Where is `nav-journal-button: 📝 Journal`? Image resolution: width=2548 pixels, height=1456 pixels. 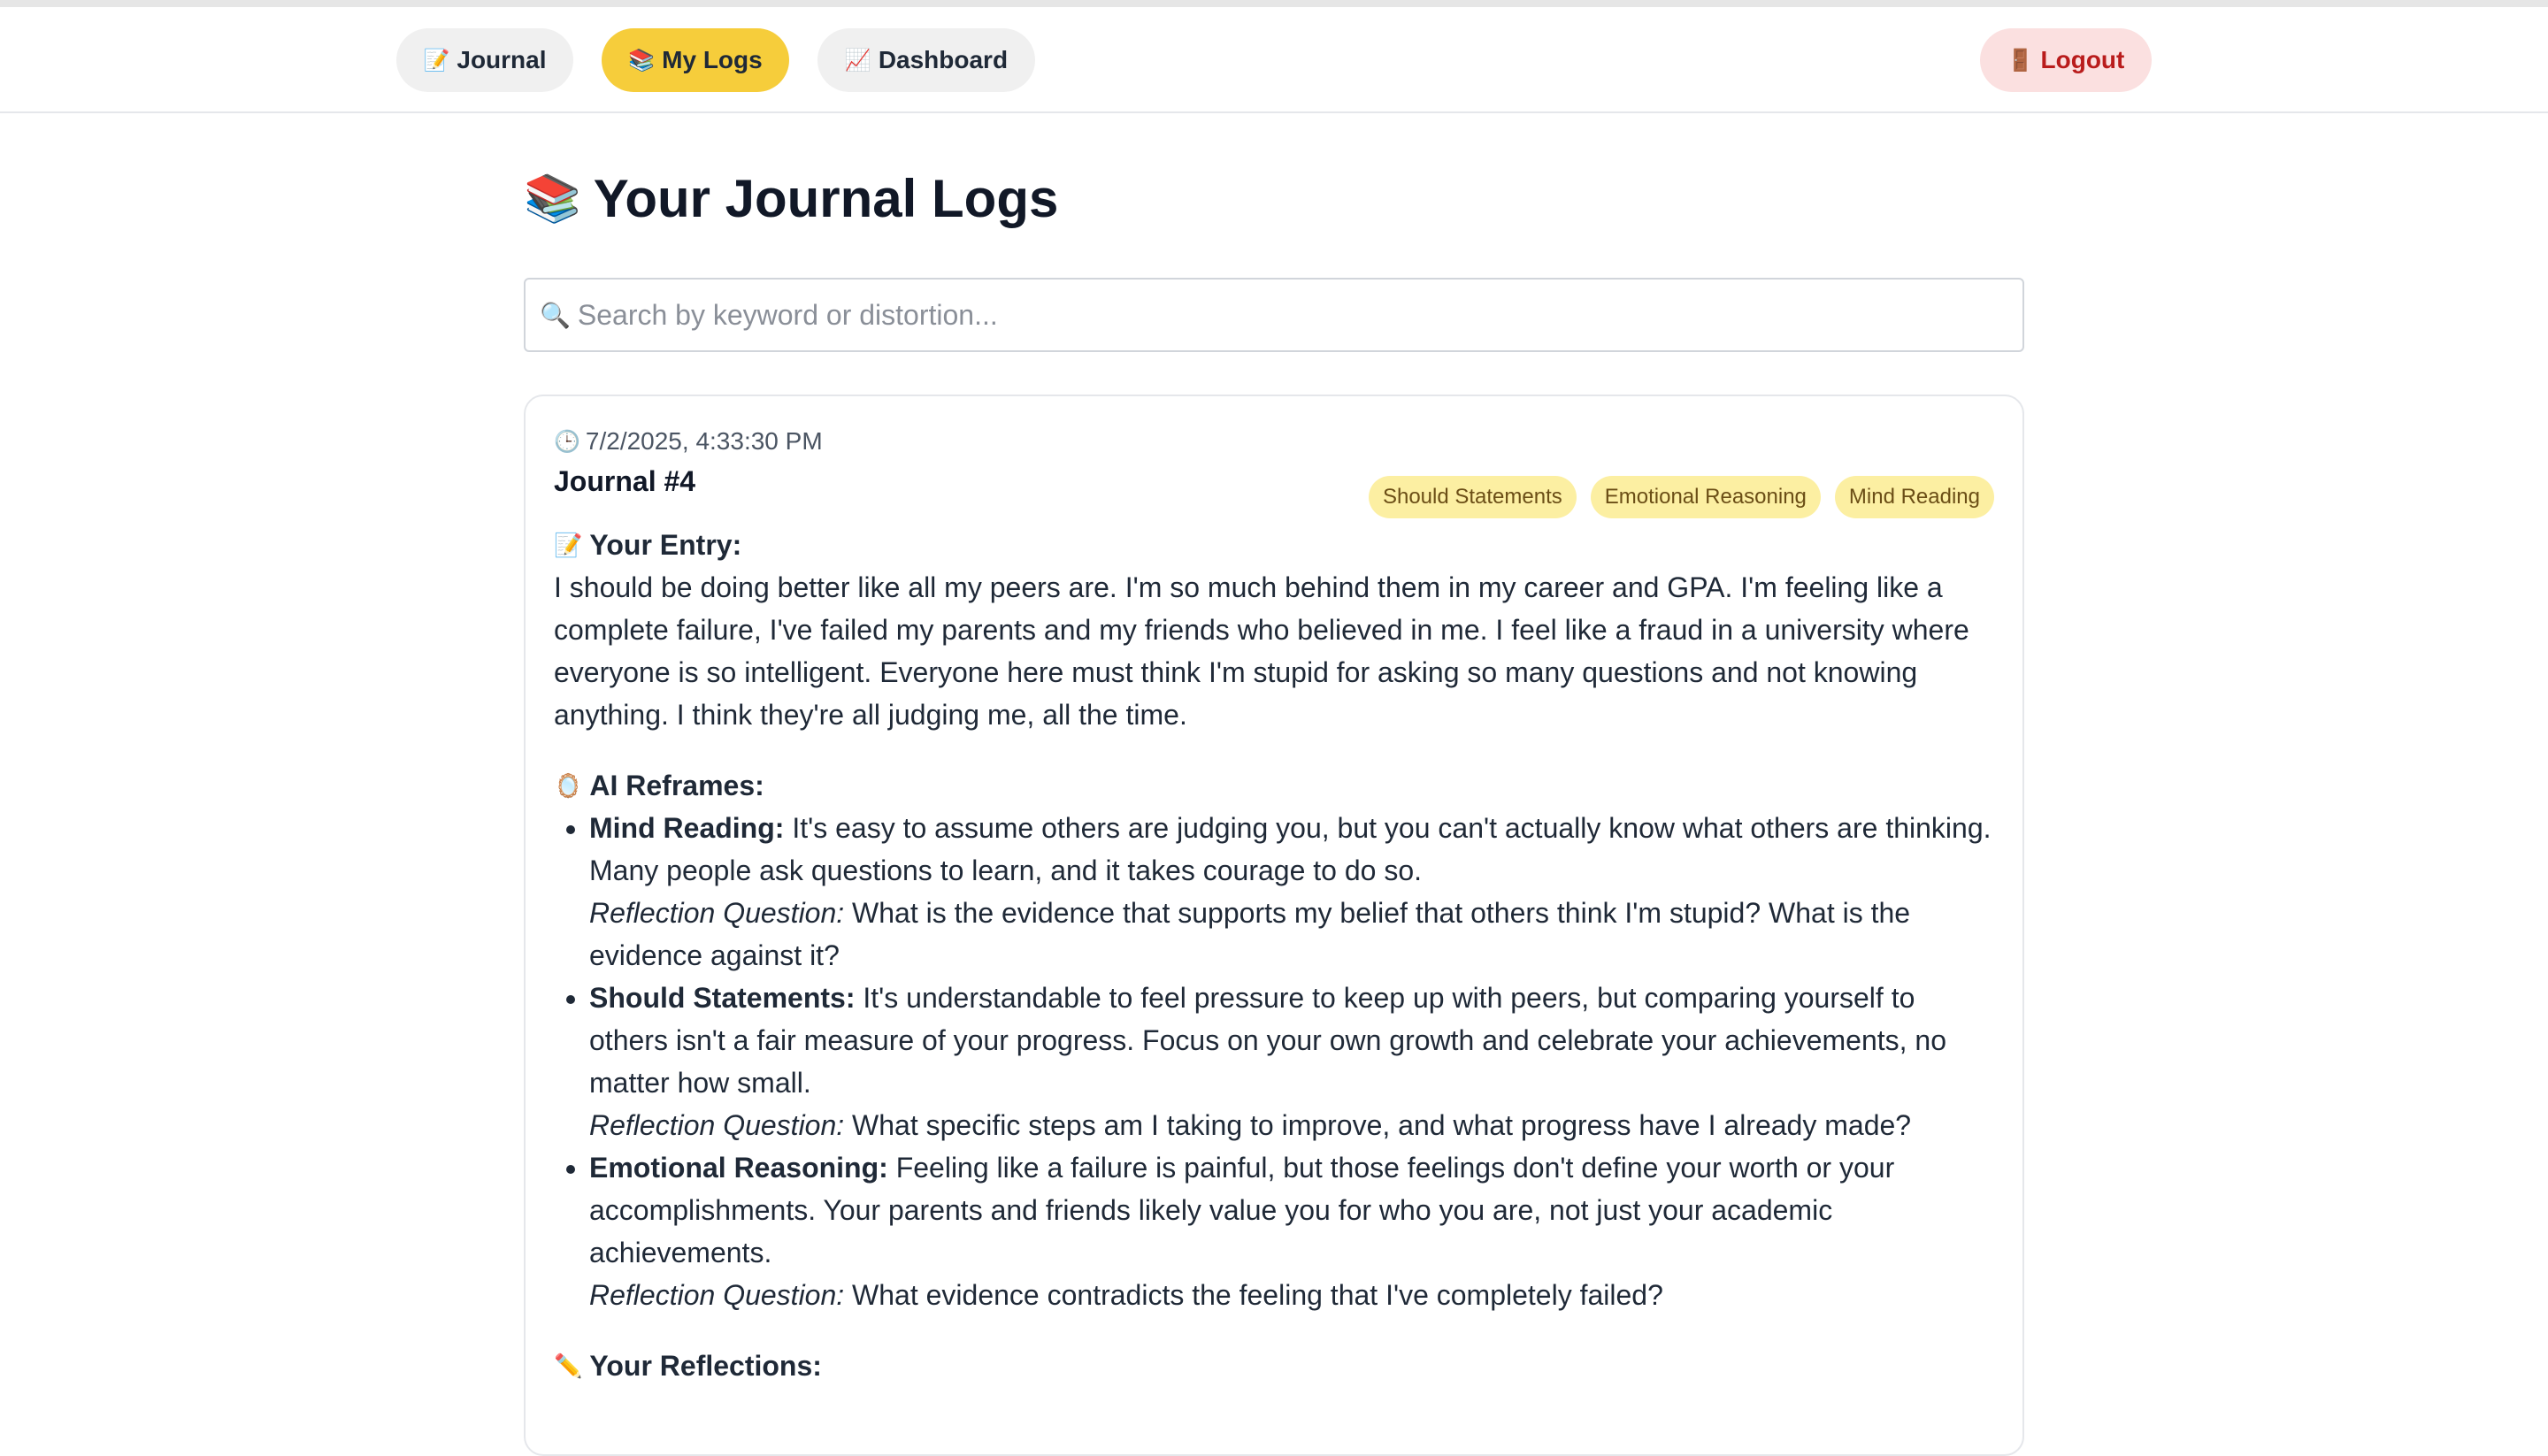 nav-journal-button: 📝 Journal is located at coordinates (484, 60).